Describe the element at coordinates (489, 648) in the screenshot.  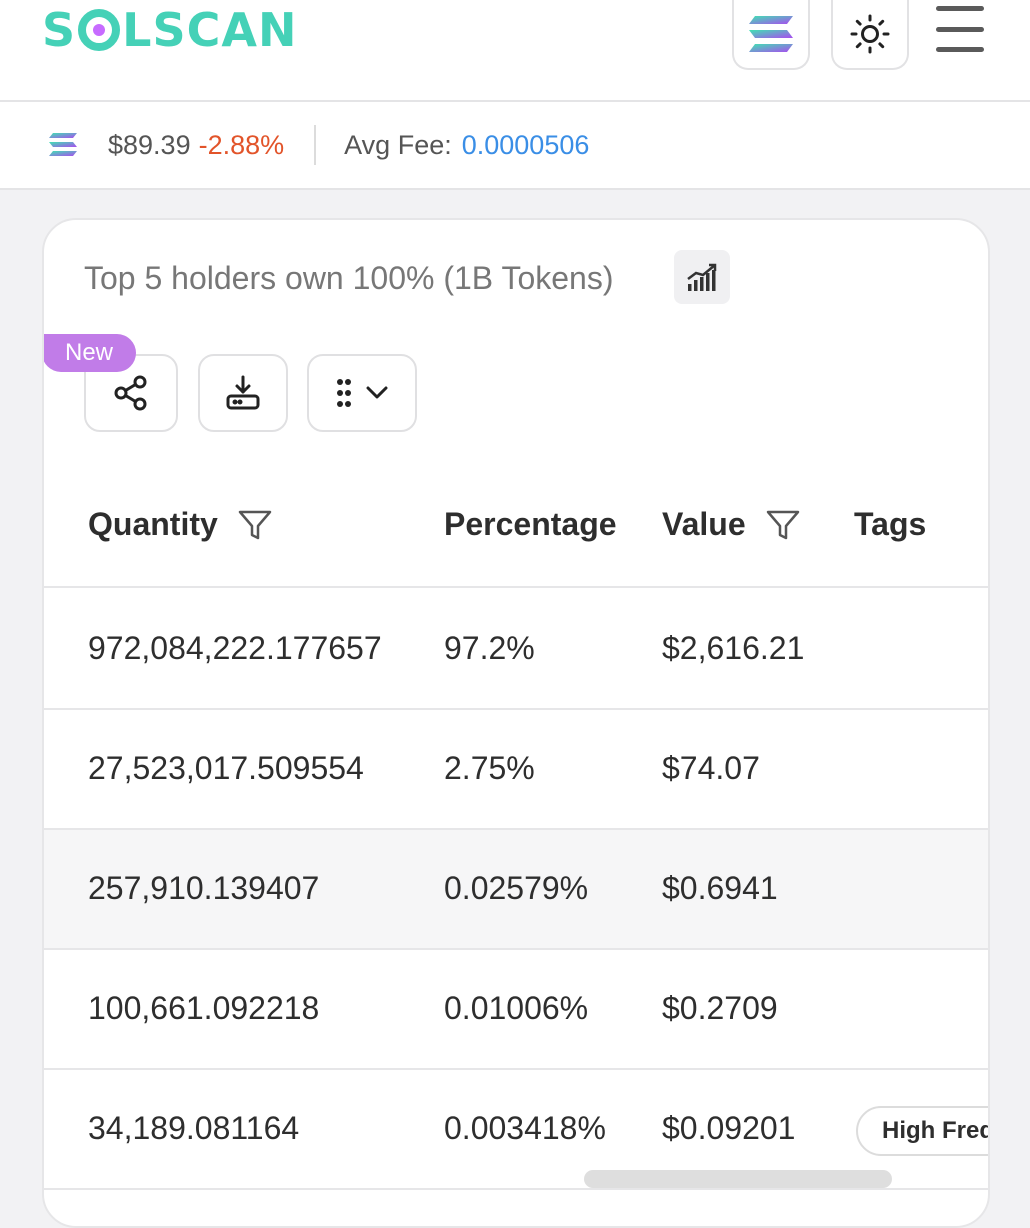
I see `percentage-cell: 97.2%` at that location.